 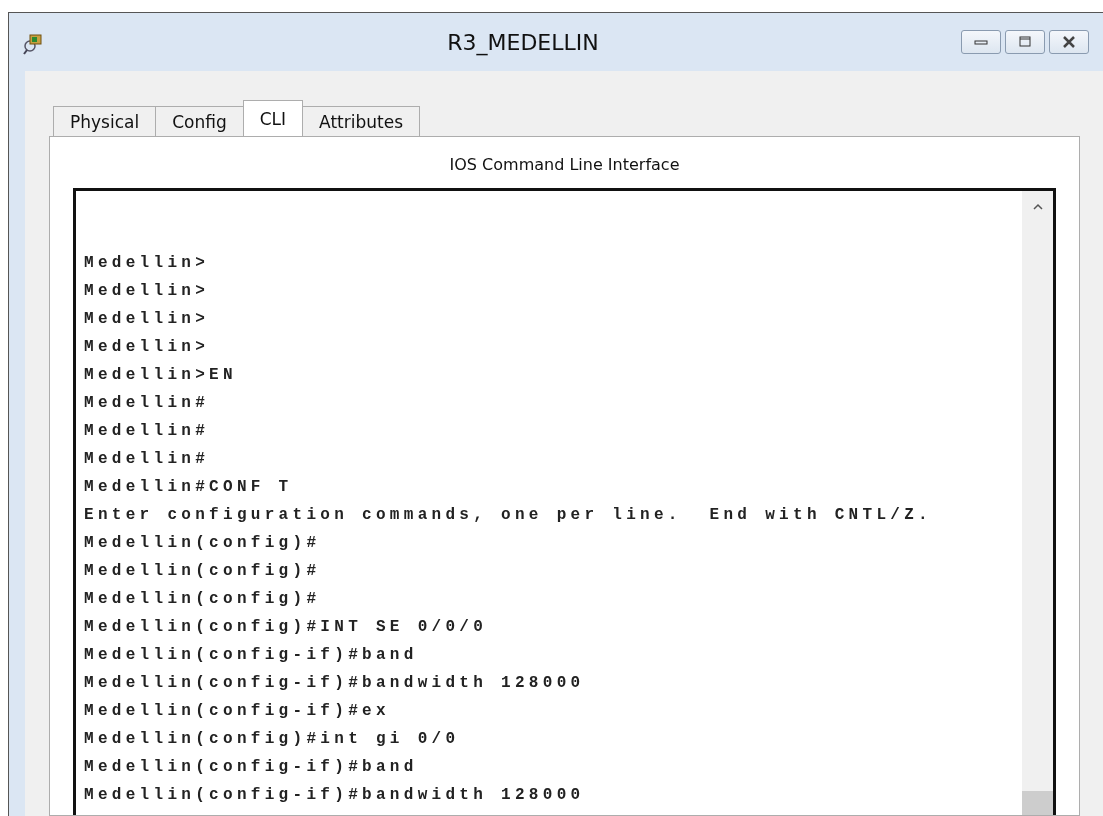 What do you see at coordinates (273, 118) in the screenshot?
I see `tab: CLI` at bounding box center [273, 118].